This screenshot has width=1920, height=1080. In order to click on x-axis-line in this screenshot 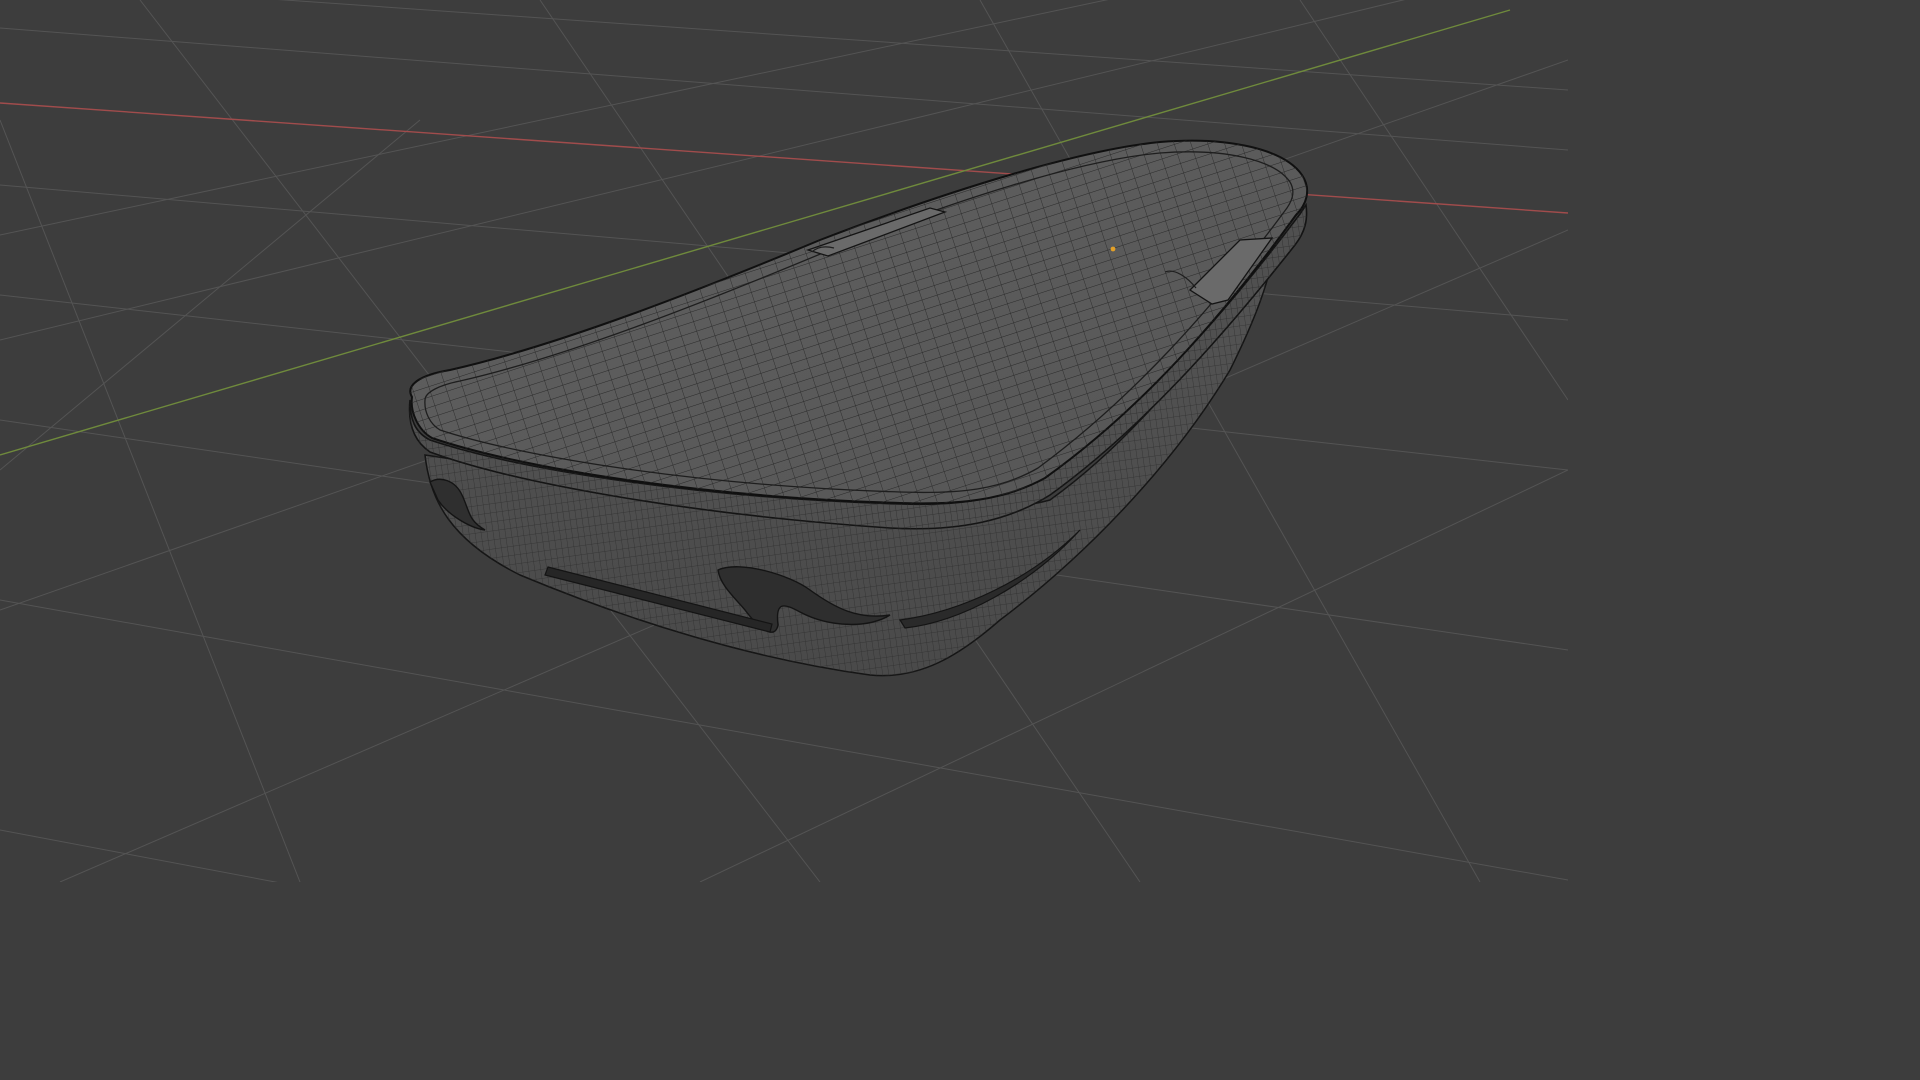, I will do `click(784, 158)`.